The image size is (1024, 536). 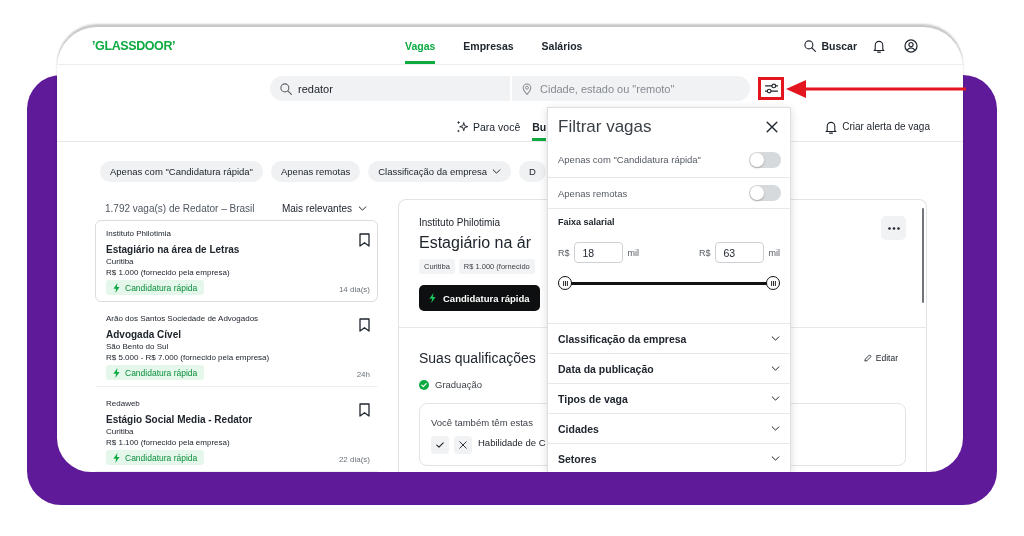 What do you see at coordinates (168, 272) in the screenshot?
I see `job-salary: R$ 1.000 (fornecido pela empresa)` at bounding box center [168, 272].